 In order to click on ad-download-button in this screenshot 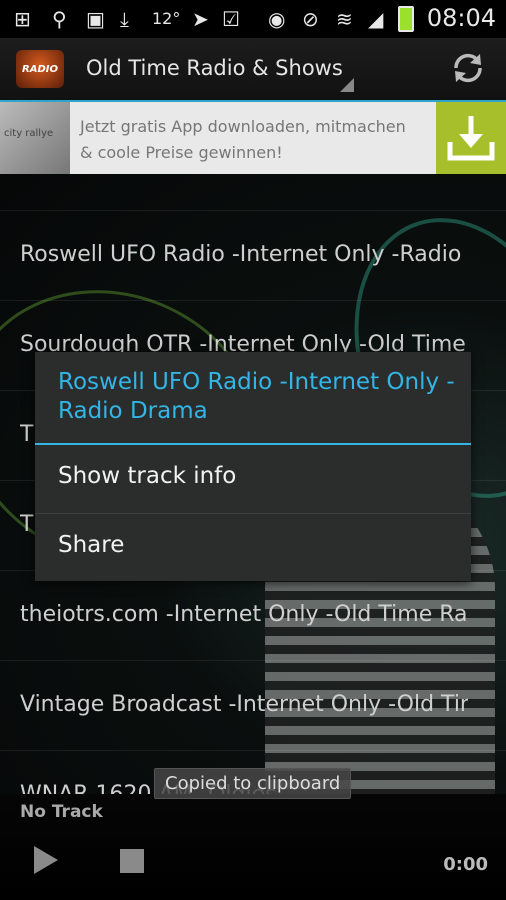, I will do `click(471, 138)`.